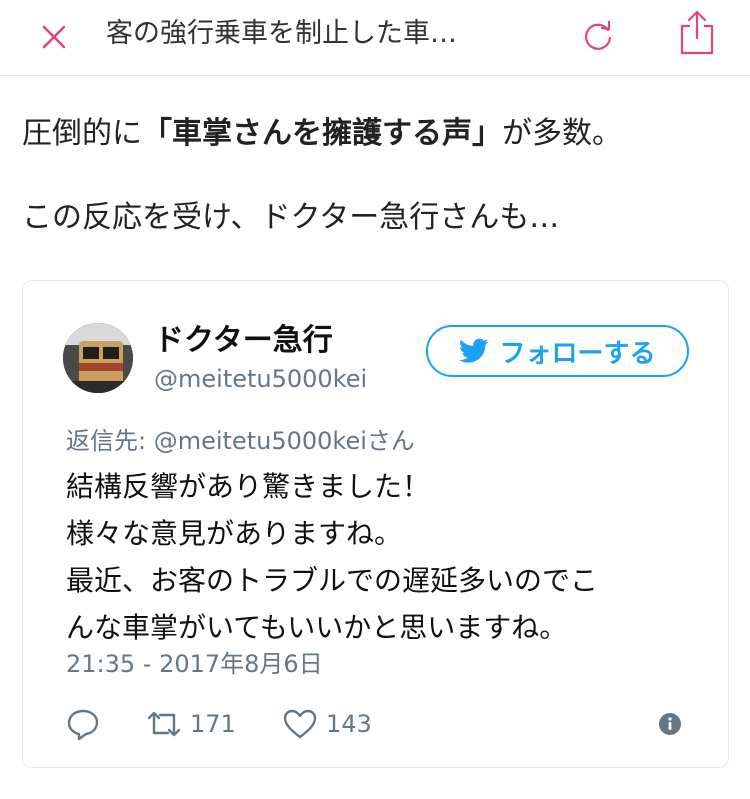 This screenshot has width=750, height=799. What do you see at coordinates (300, 724) in the screenshot?
I see `heart-icon` at bounding box center [300, 724].